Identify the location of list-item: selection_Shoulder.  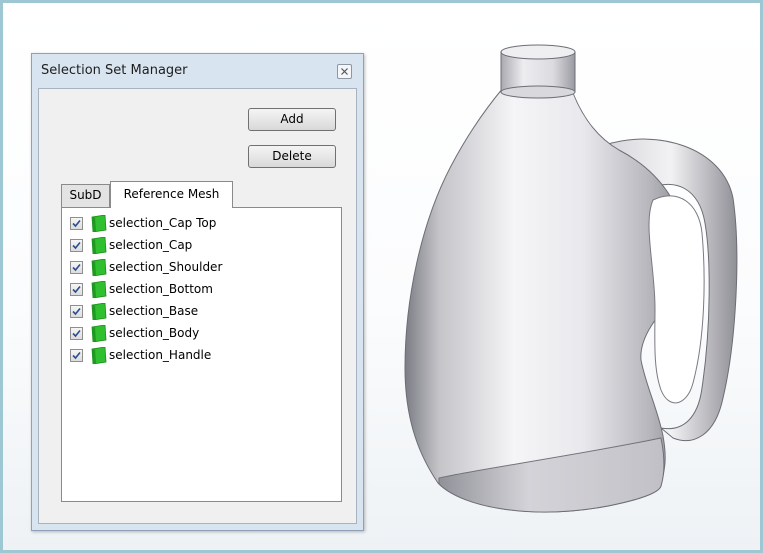
(195, 268).